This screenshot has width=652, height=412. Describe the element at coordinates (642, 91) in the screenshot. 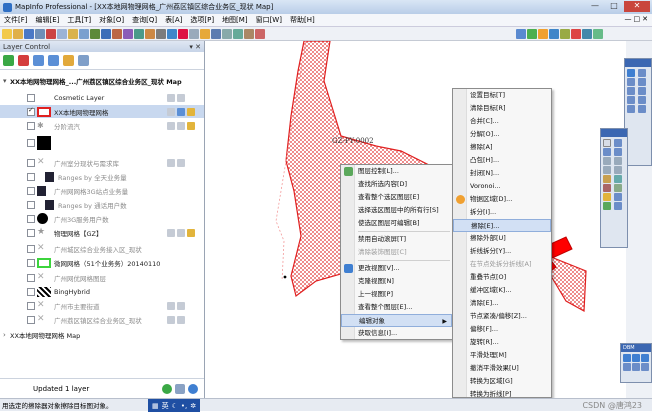

I see `ellipse-tool-icon` at that location.